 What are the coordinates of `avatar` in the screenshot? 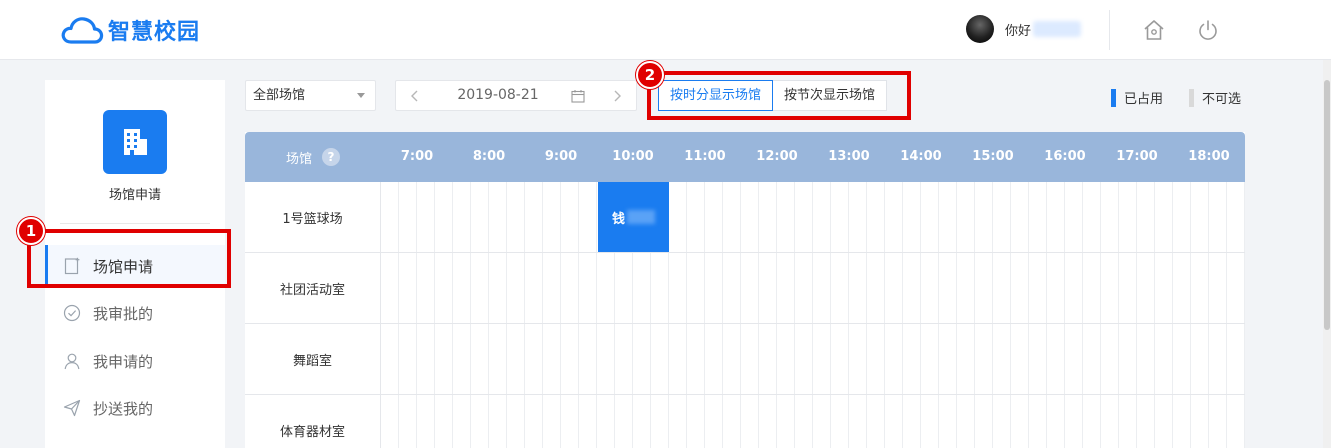 It's located at (980, 29).